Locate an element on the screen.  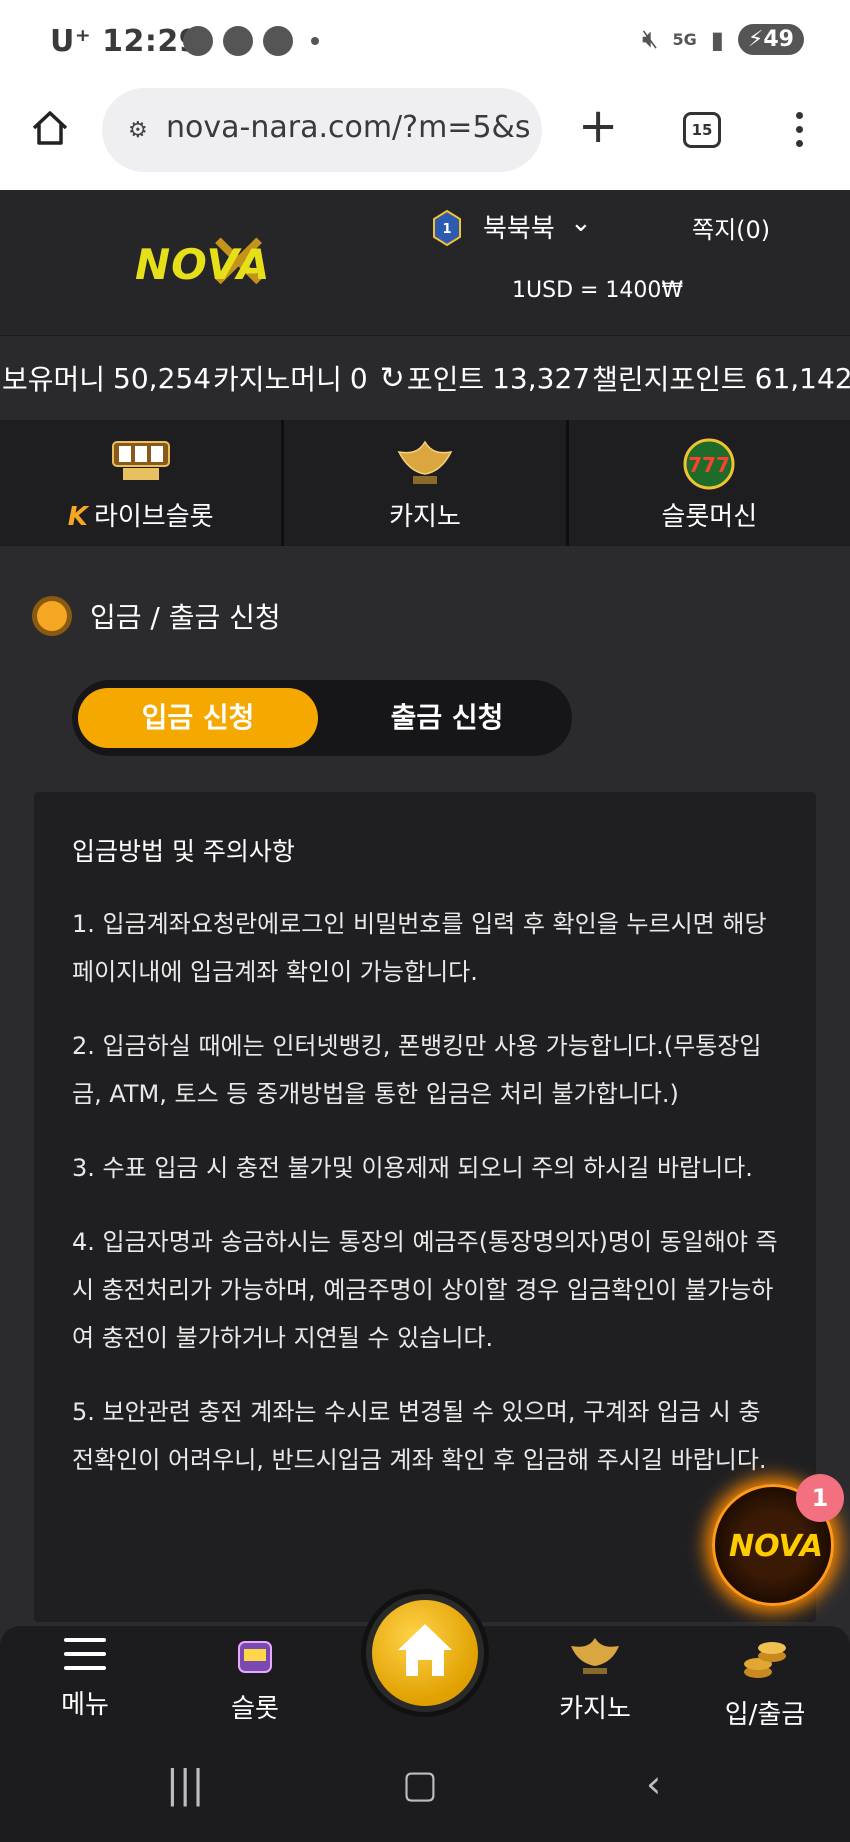
system-navigation-bar: ||| ▢ ‹ is located at coordinates (425, 1785).